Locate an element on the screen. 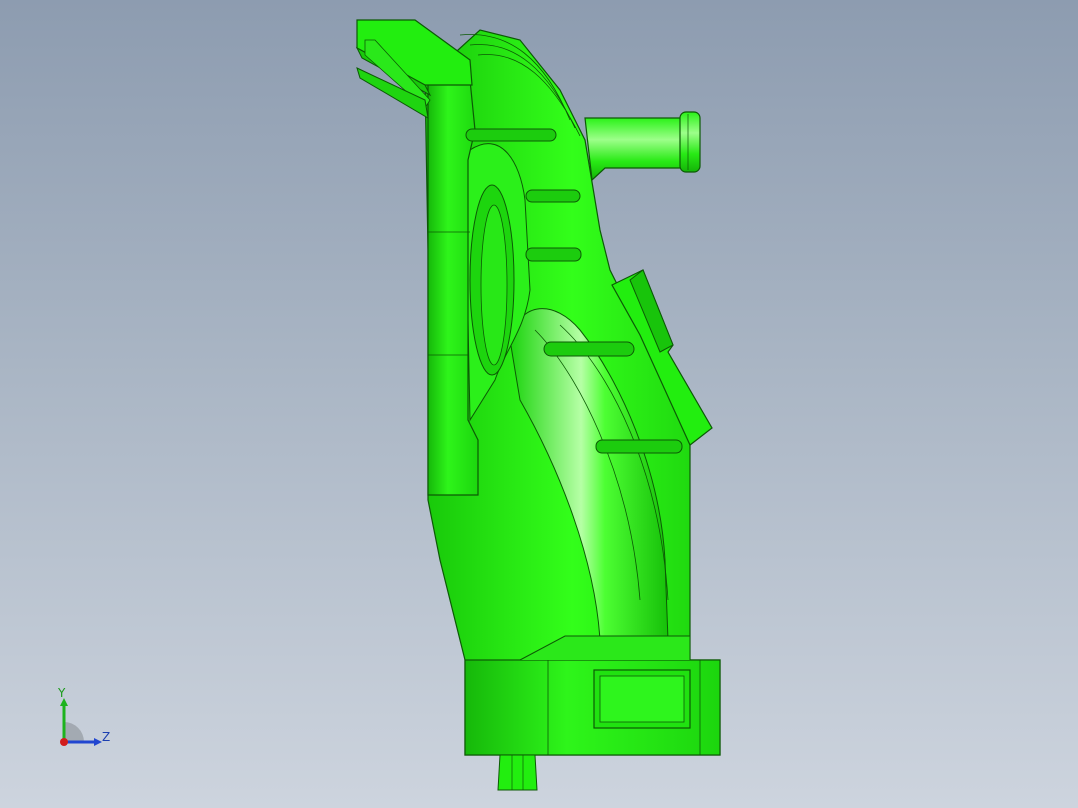 The image size is (1078, 808). base-window-inner is located at coordinates (642, 699).